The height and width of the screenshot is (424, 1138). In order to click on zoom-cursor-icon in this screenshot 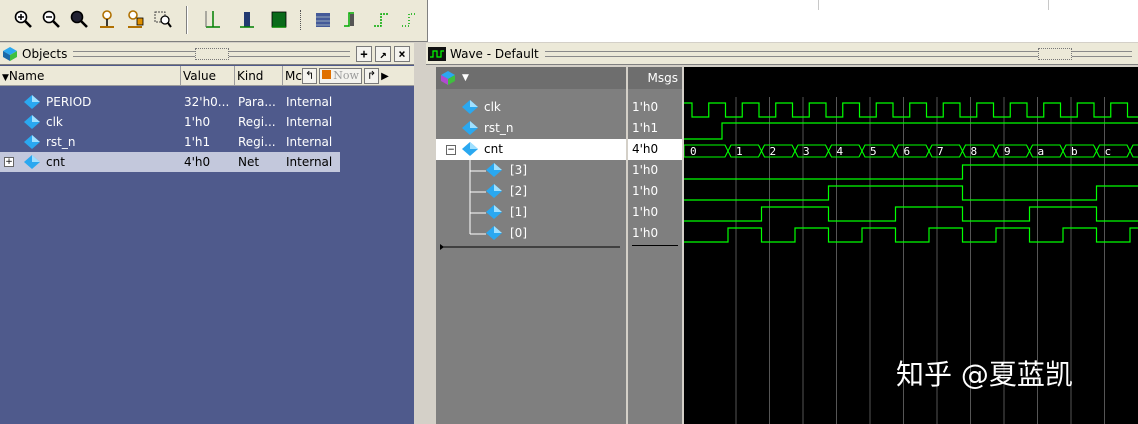, I will do `click(107, 19)`.